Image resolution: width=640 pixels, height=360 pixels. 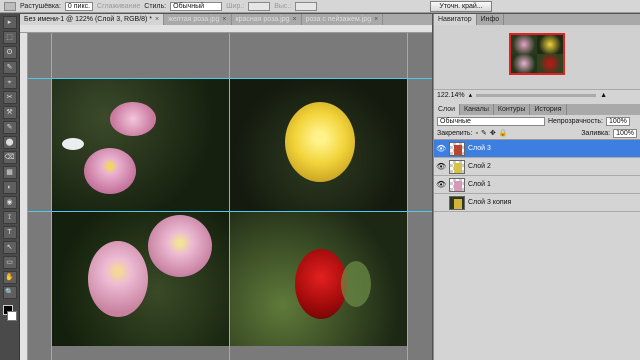 What do you see at coordinates (479, 148) in the screenshot?
I see `layer-name: Слой 3` at bounding box center [479, 148].